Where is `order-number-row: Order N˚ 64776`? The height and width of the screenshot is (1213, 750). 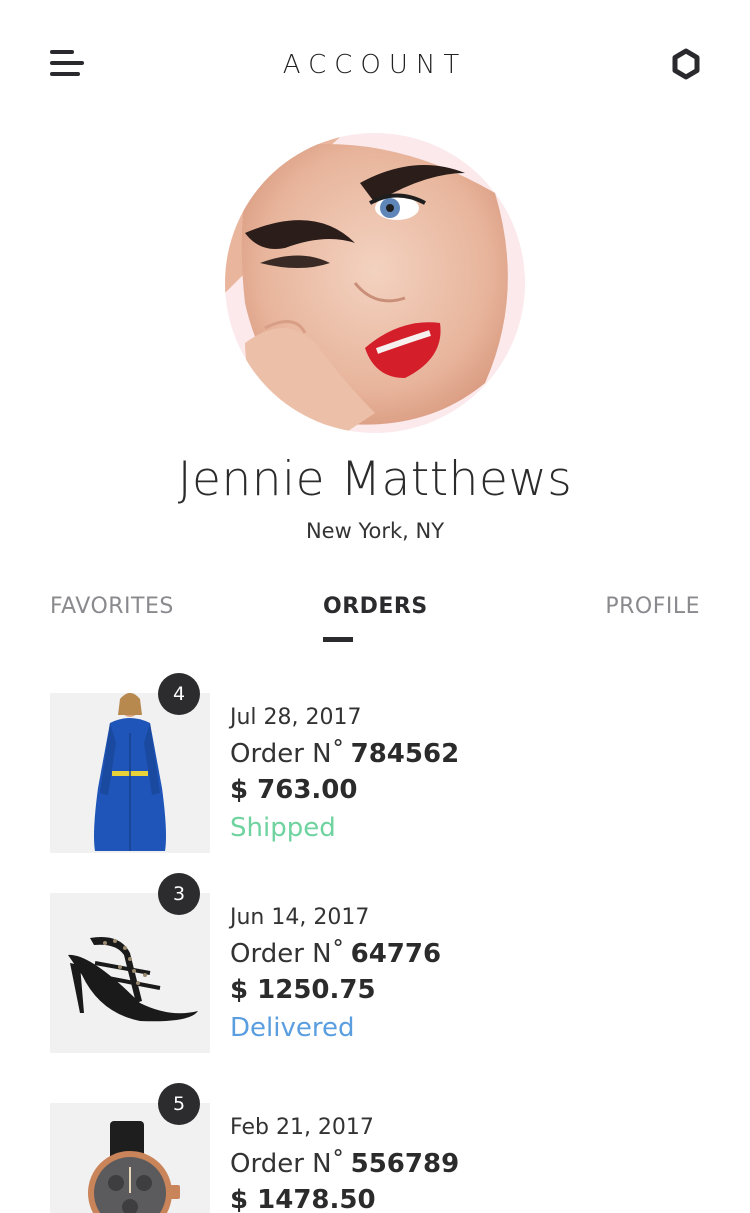
order-number-row: Order N˚ 64776 is located at coordinates (335, 957).